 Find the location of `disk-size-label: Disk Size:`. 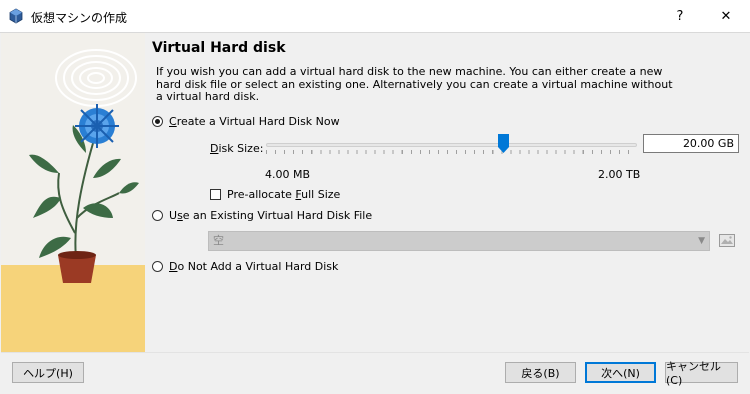

disk-size-label: Disk Size: is located at coordinates (236, 148).